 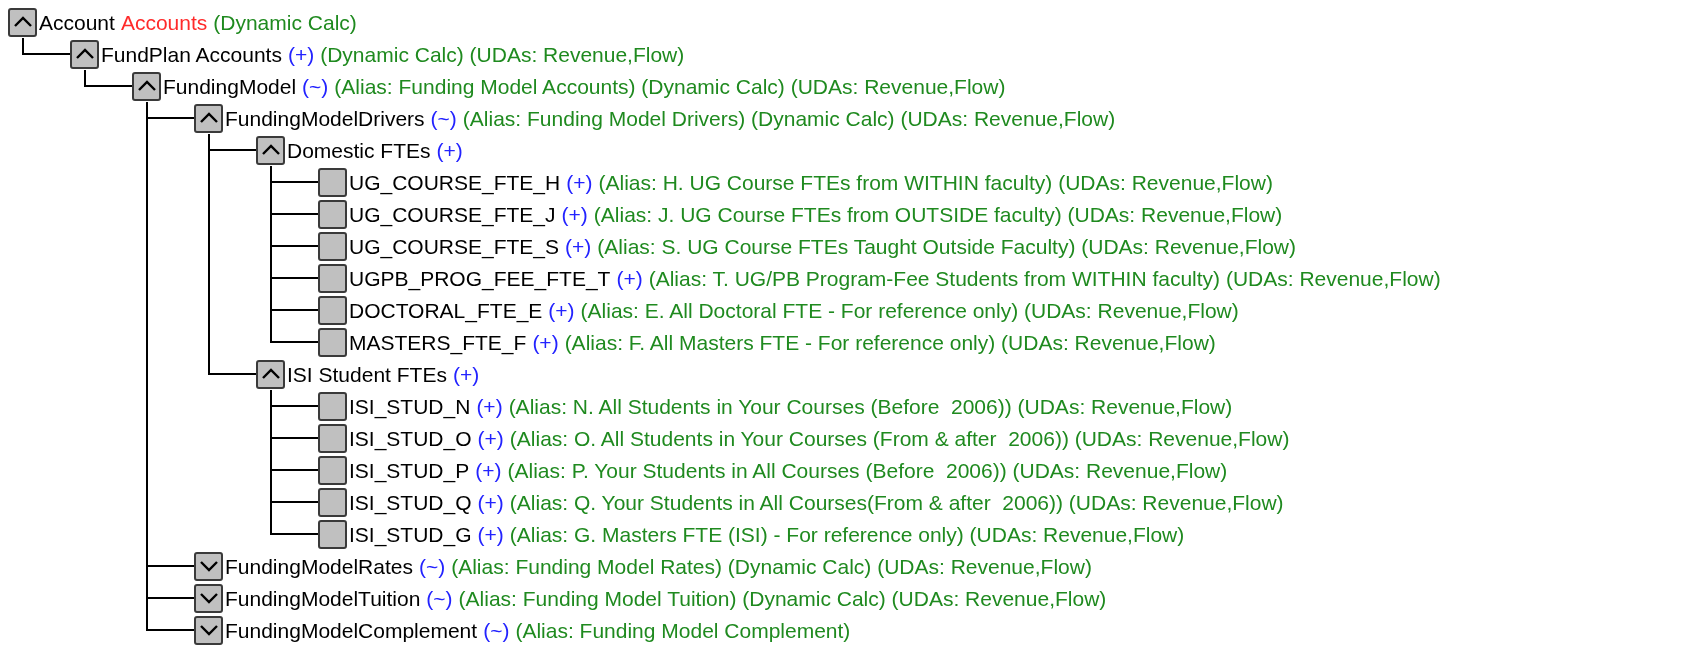 I want to click on member-name: UG_COURSE_FTE_S, so click(x=454, y=246).